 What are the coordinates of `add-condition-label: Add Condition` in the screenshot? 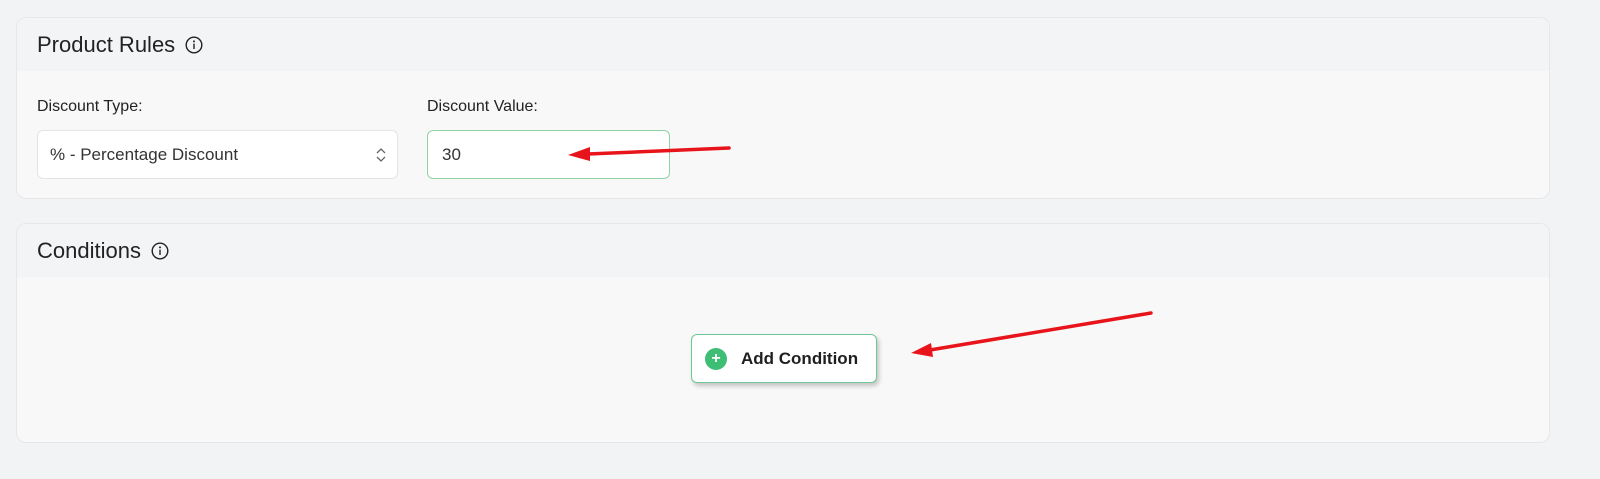 It's located at (800, 358).